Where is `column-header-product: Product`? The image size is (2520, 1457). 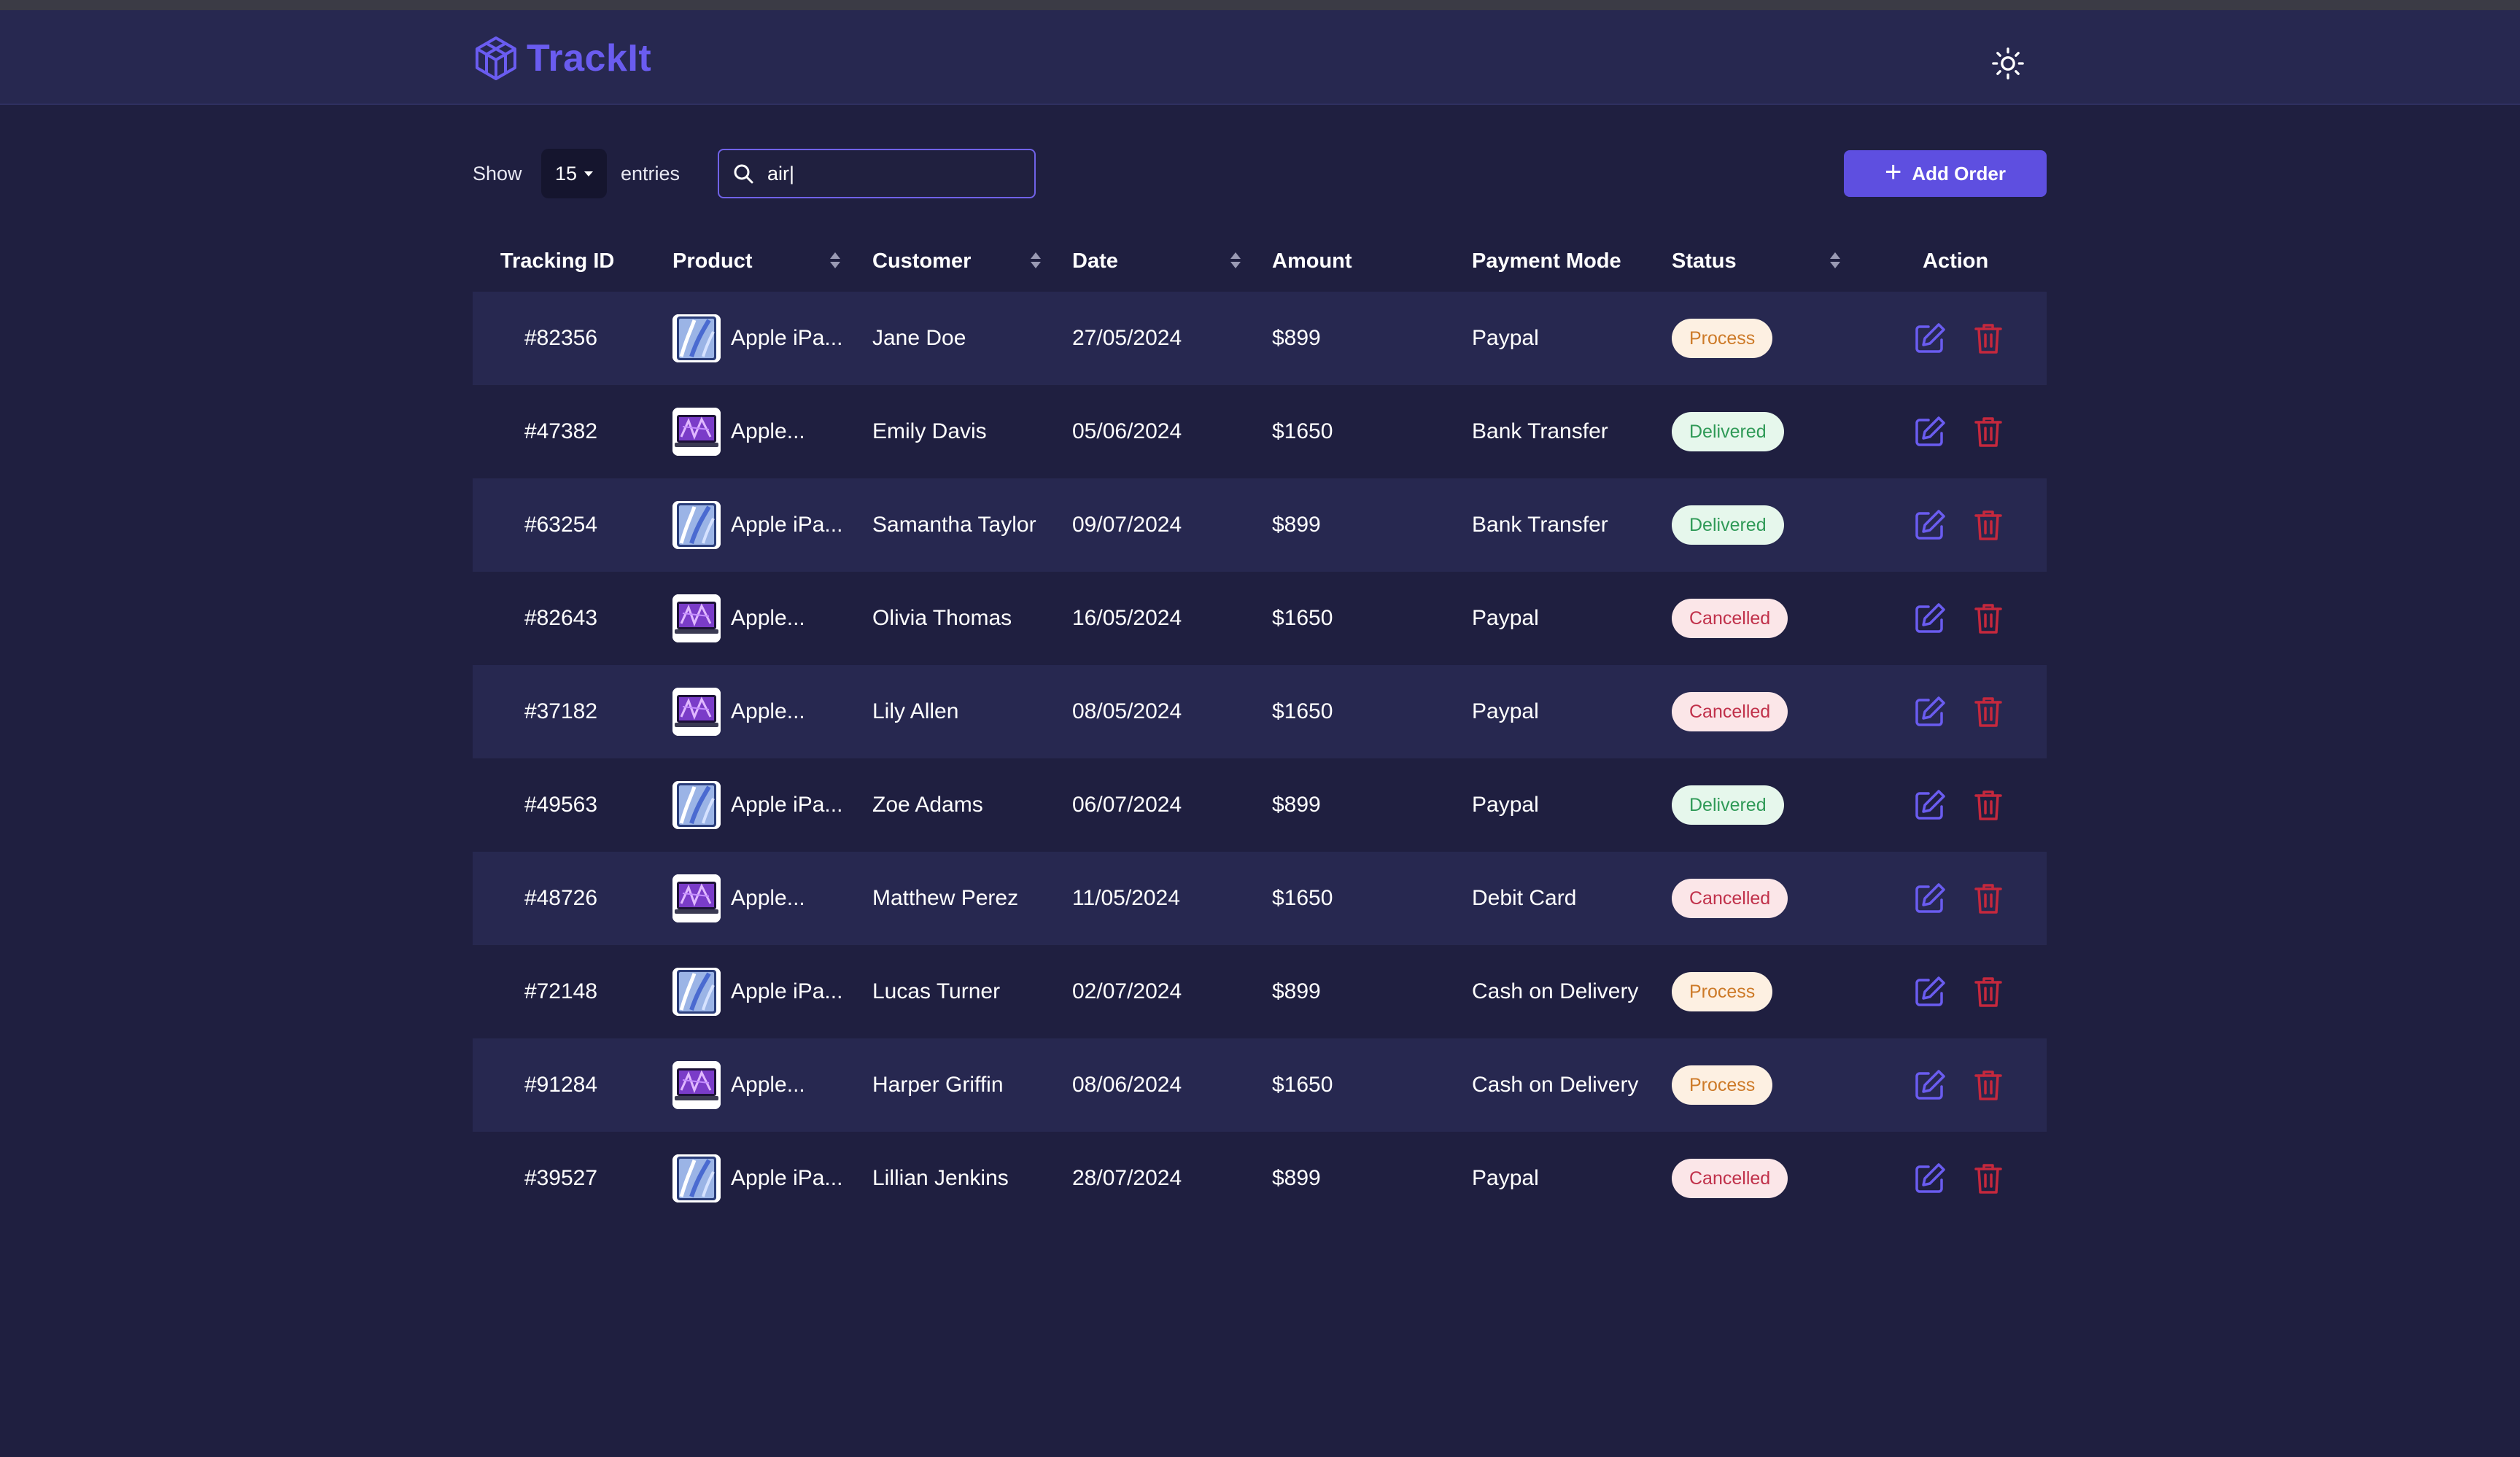
column-header-product: Product is located at coordinates (712, 261).